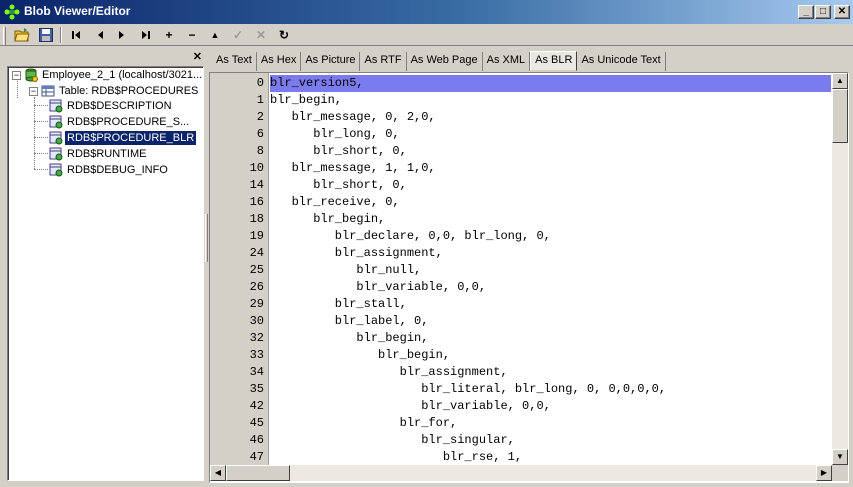 This screenshot has height=487, width=853. Describe the element at coordinates (130, 138) in the screenshot. I see `tree-field-label: RDB$PROCEDURE_BLR` at that location.